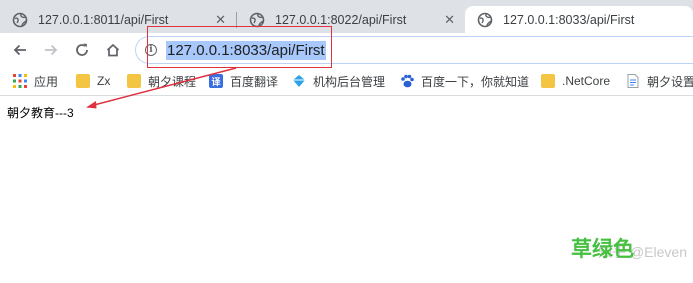 This screenshot has width=693, height=283. I want to click on forward-arrow-icon, so click(51, 50).